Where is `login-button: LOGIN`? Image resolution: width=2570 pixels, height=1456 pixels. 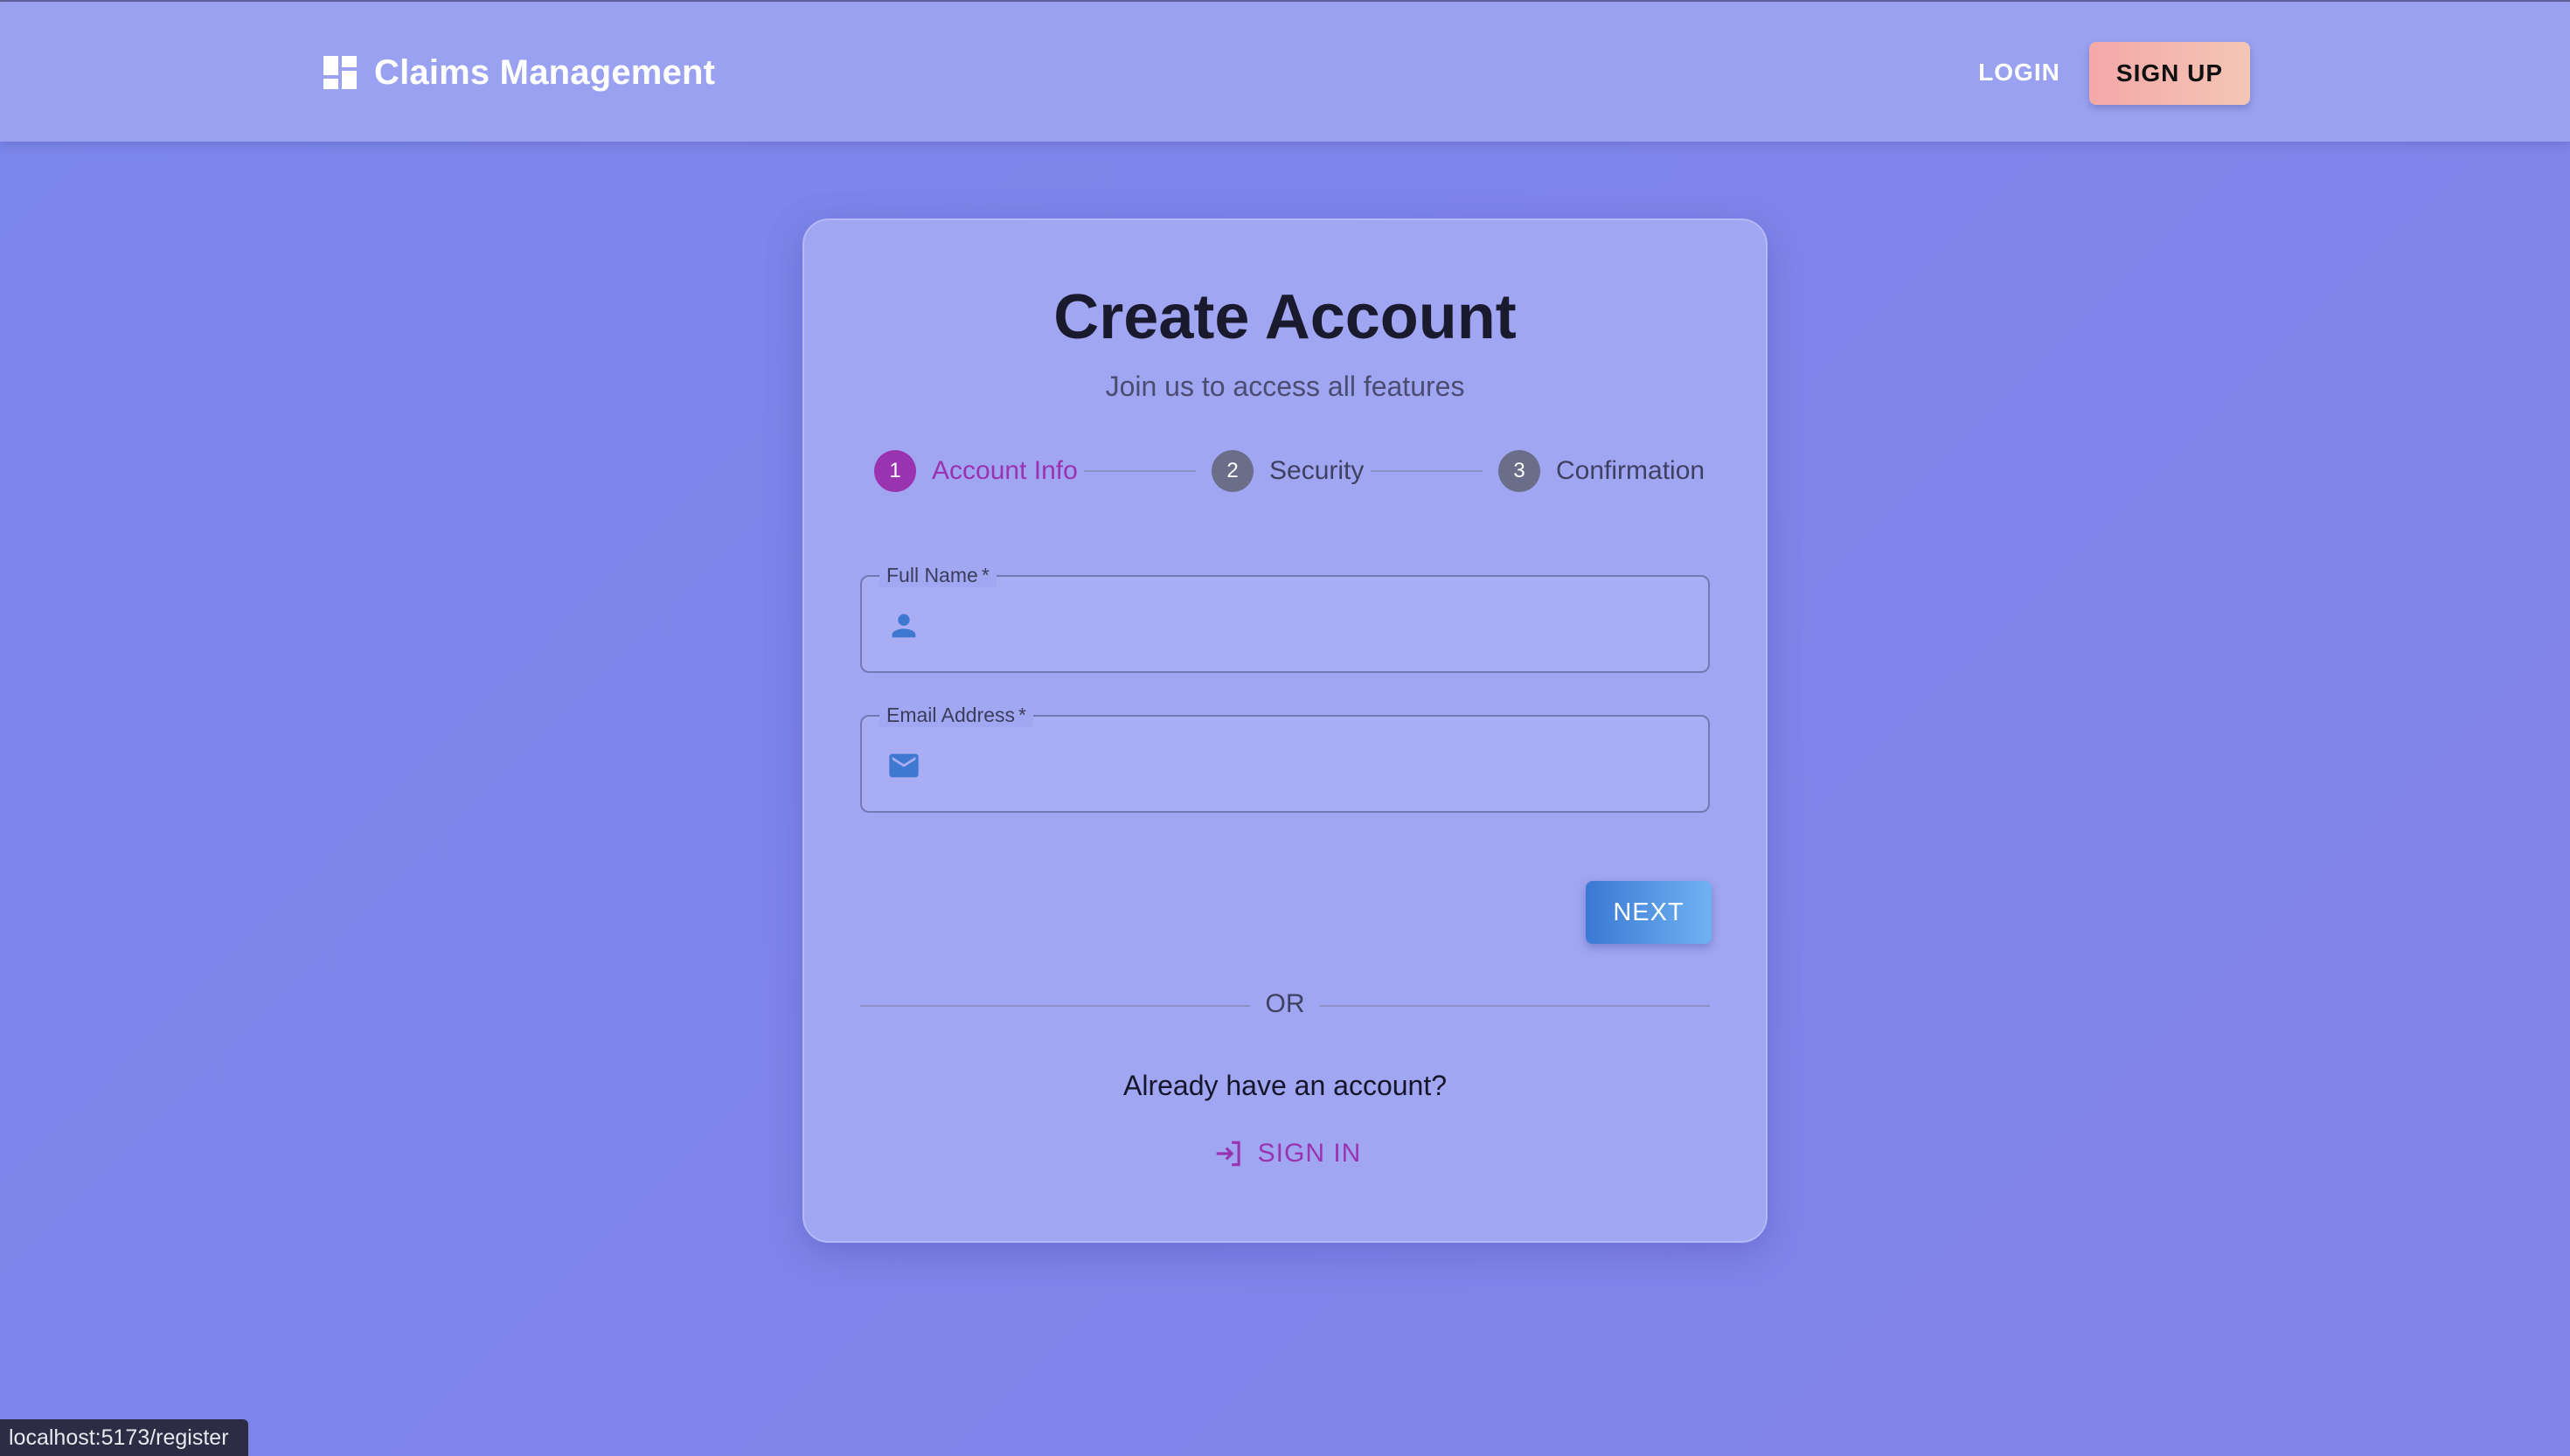 login-button: LOGIN is located at coordinates (2019, 72).